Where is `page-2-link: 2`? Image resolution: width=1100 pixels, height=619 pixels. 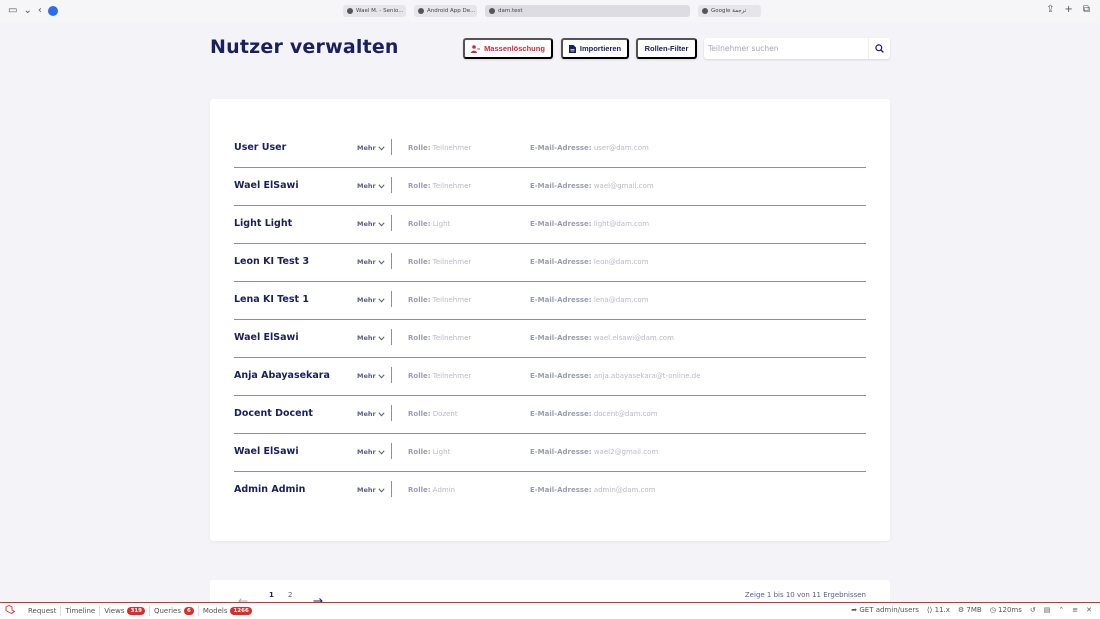
page-2-link: 2 is located at coordinates (290, 595).